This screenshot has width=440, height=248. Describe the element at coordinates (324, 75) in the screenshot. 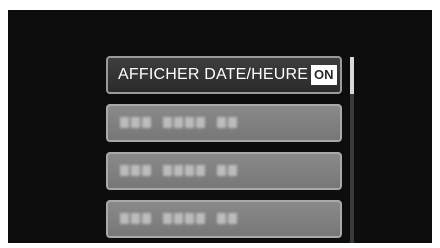

I see `on-status-badge: ON` at that location.